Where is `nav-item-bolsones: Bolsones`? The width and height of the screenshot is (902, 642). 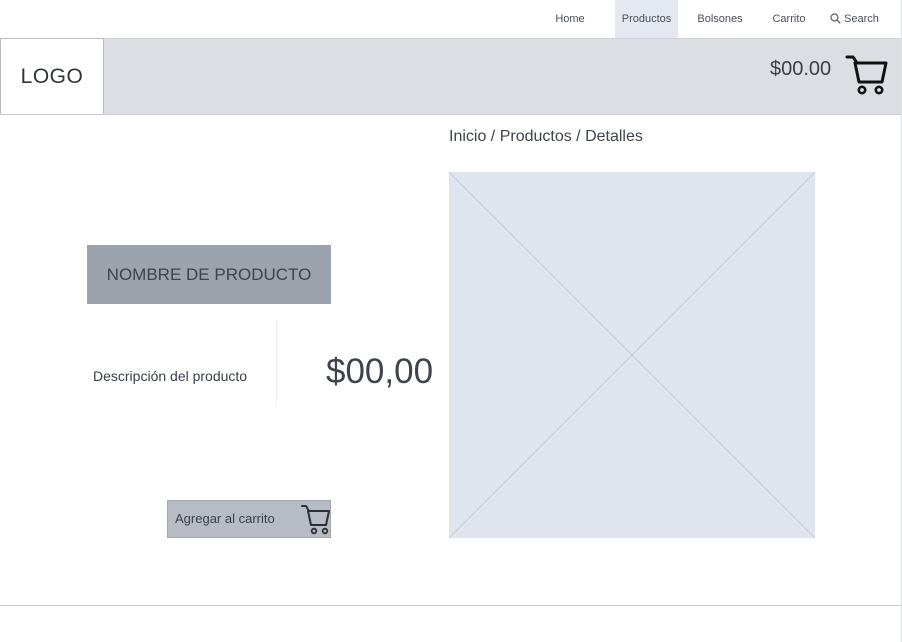 nav-item-bolsones: Bolsones is located at coordinates (720, 19).